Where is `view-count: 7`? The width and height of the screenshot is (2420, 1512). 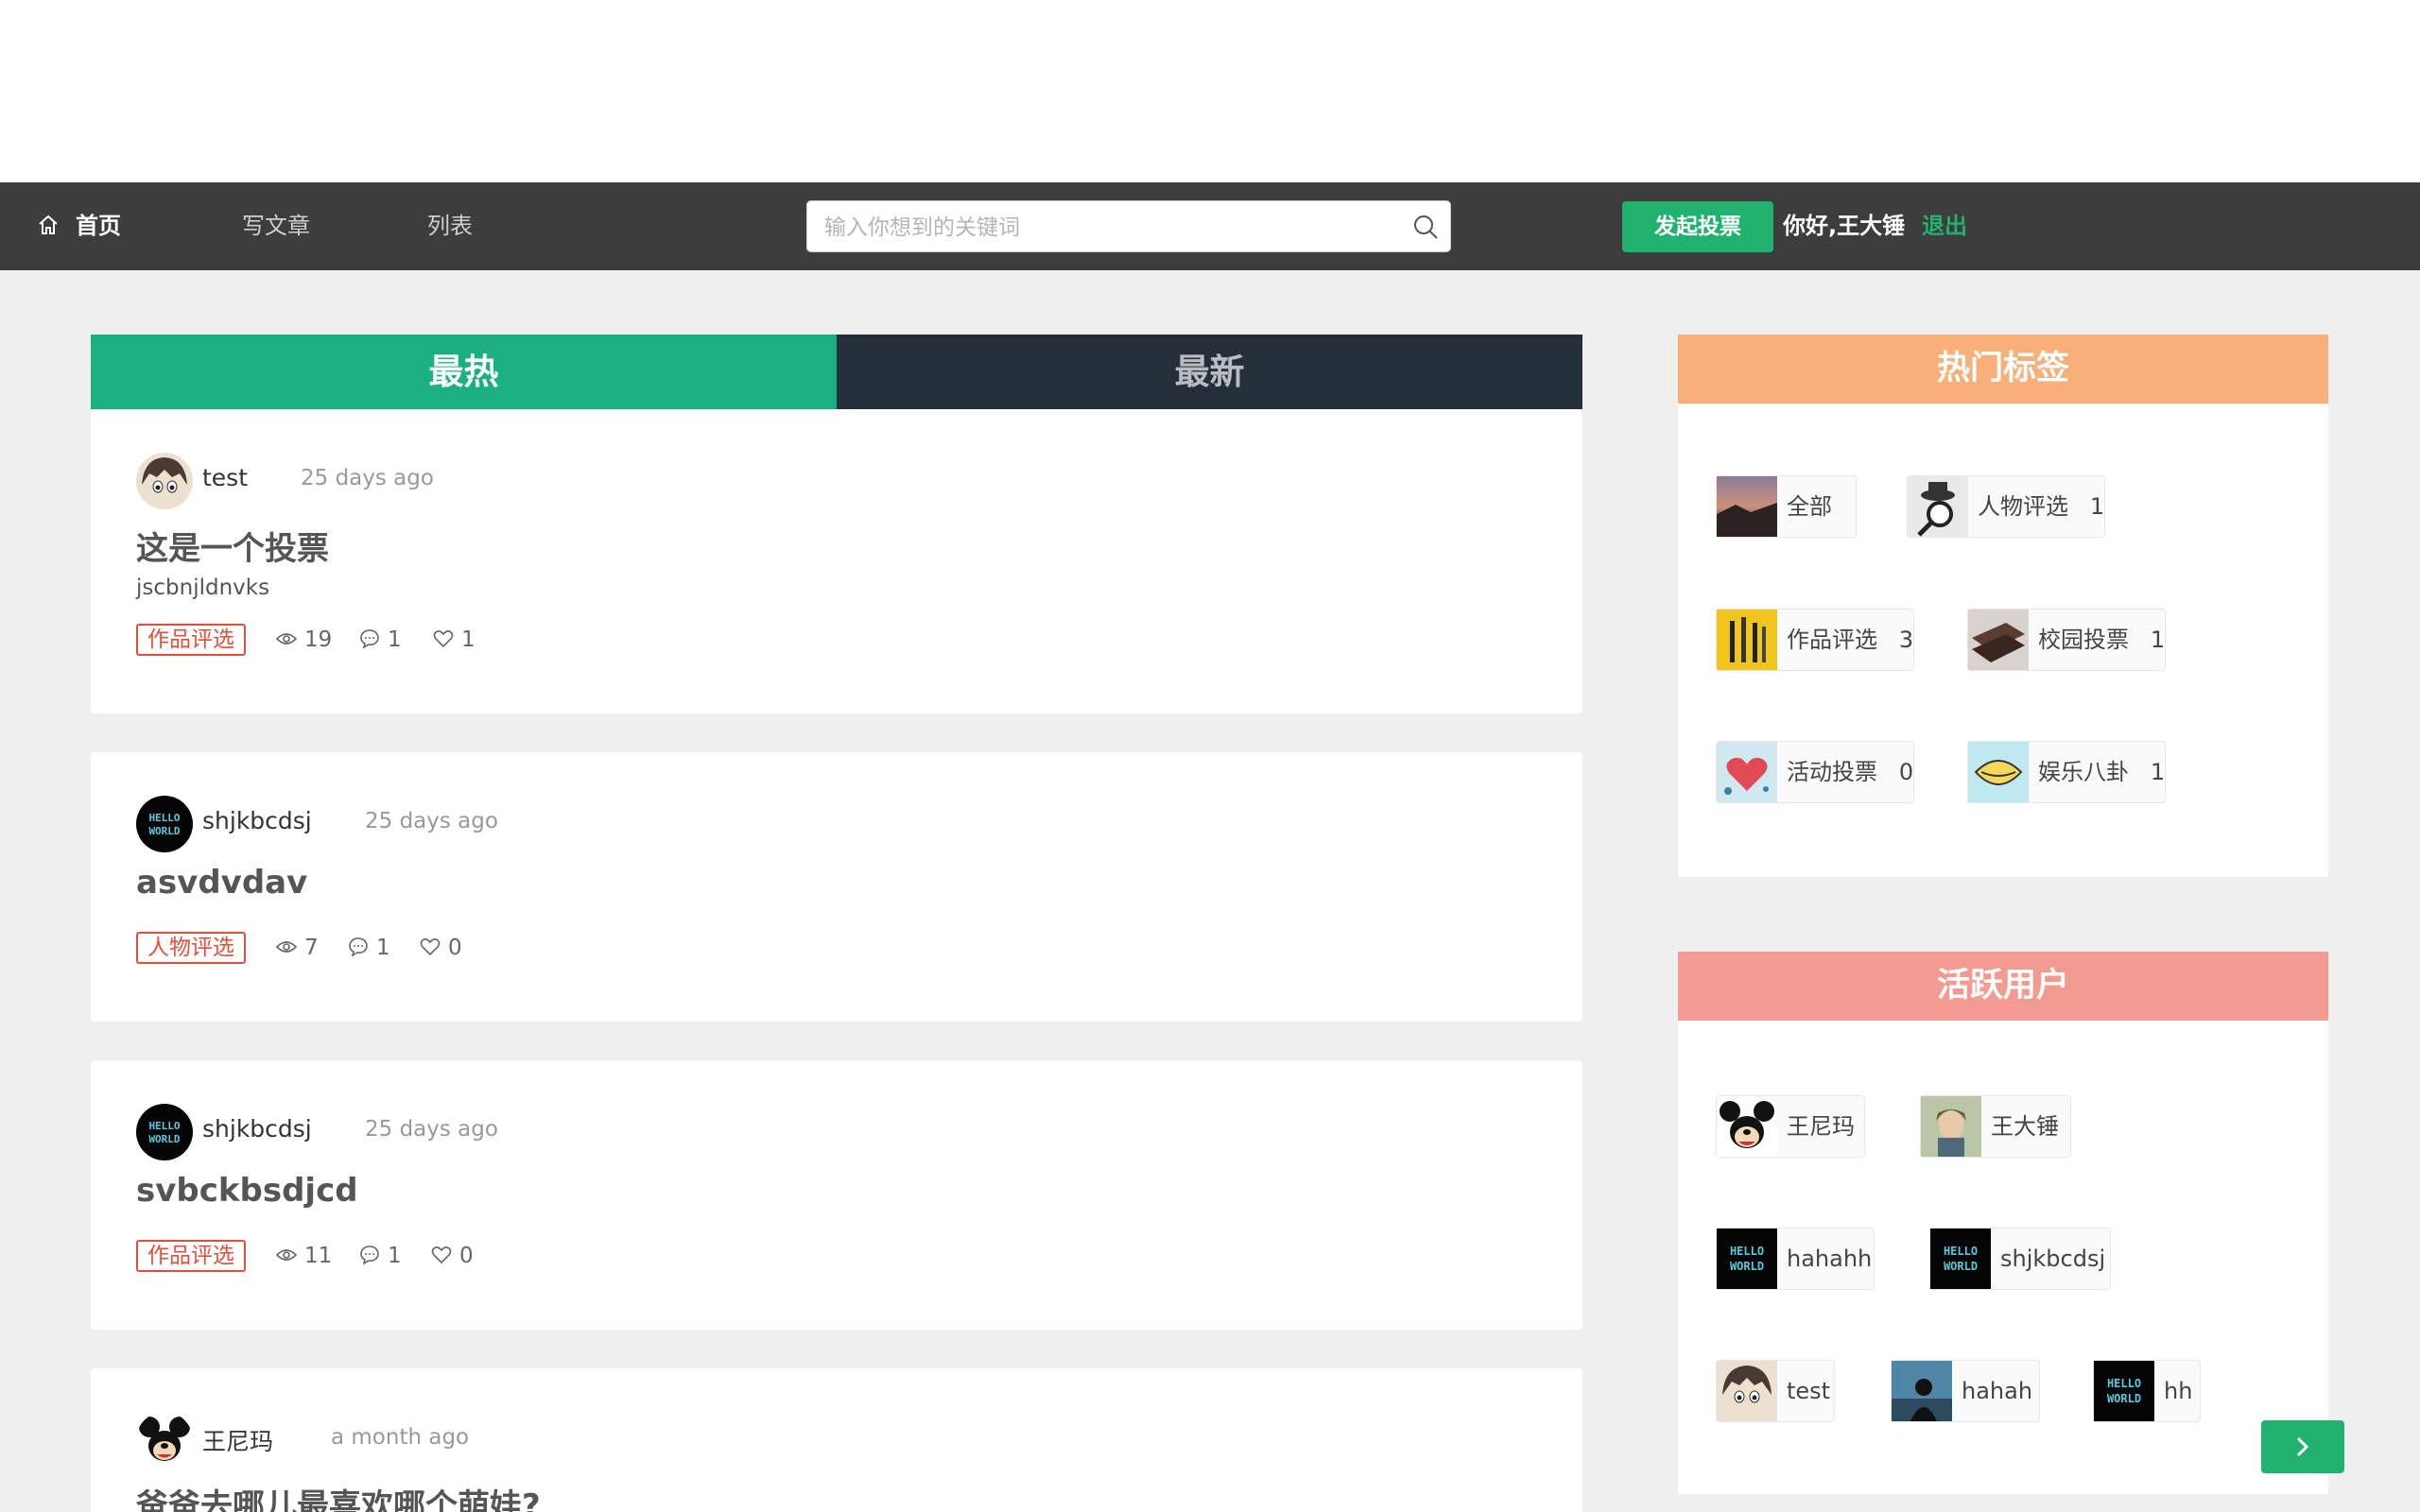 view-count: 7 is located at coordinates (297, 948).